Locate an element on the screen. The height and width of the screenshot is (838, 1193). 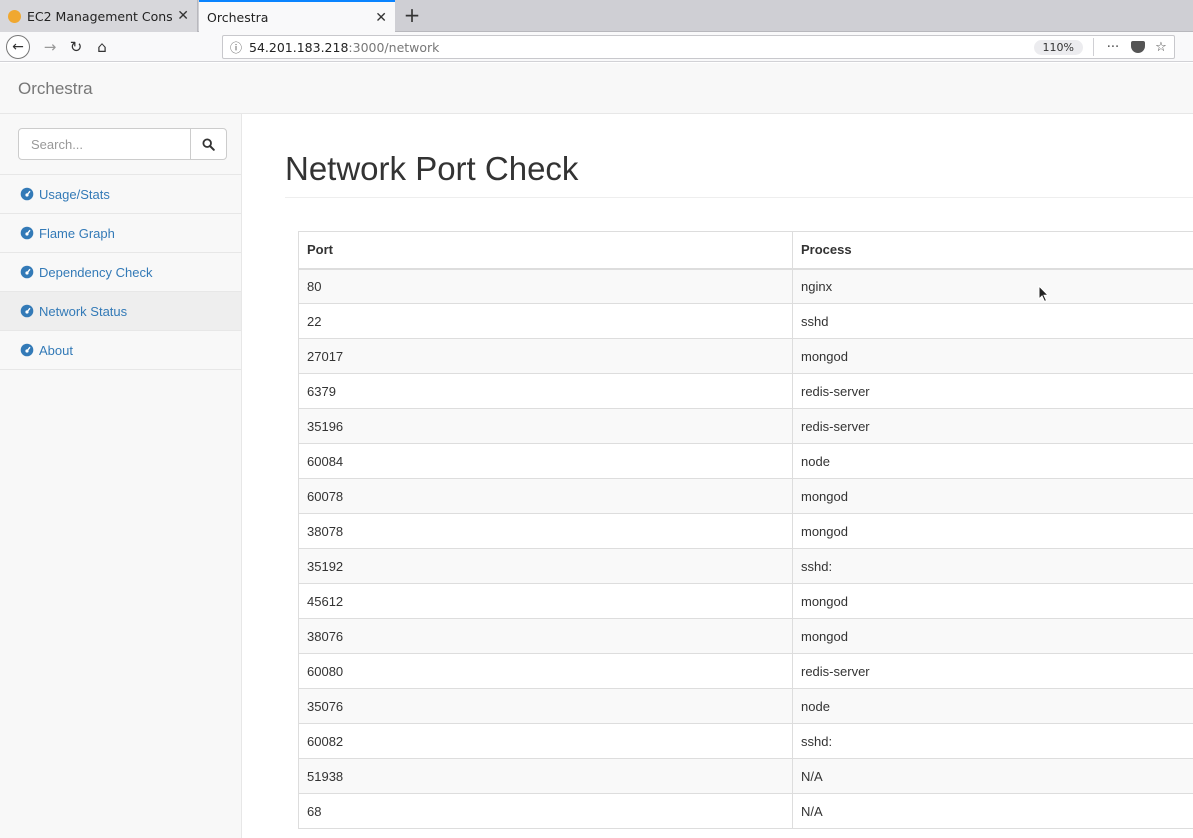
process-cell: sshd is located at coordinates (992, 321).